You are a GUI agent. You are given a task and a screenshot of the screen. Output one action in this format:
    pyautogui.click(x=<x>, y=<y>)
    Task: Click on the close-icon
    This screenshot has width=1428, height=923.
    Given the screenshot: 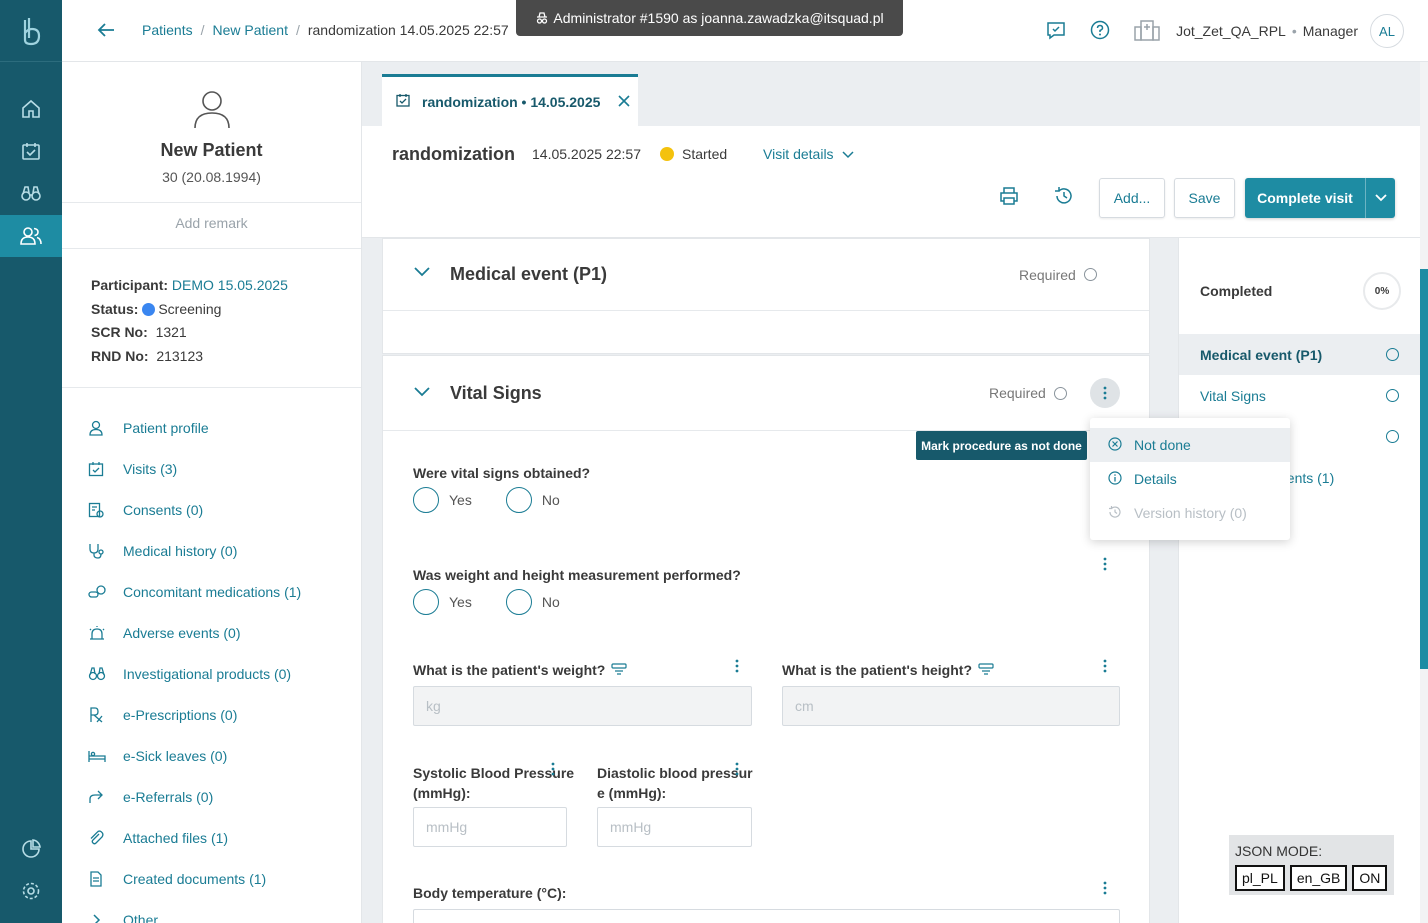 What is the action you would take?
    pyautogui.click(x=624, y=102)
    